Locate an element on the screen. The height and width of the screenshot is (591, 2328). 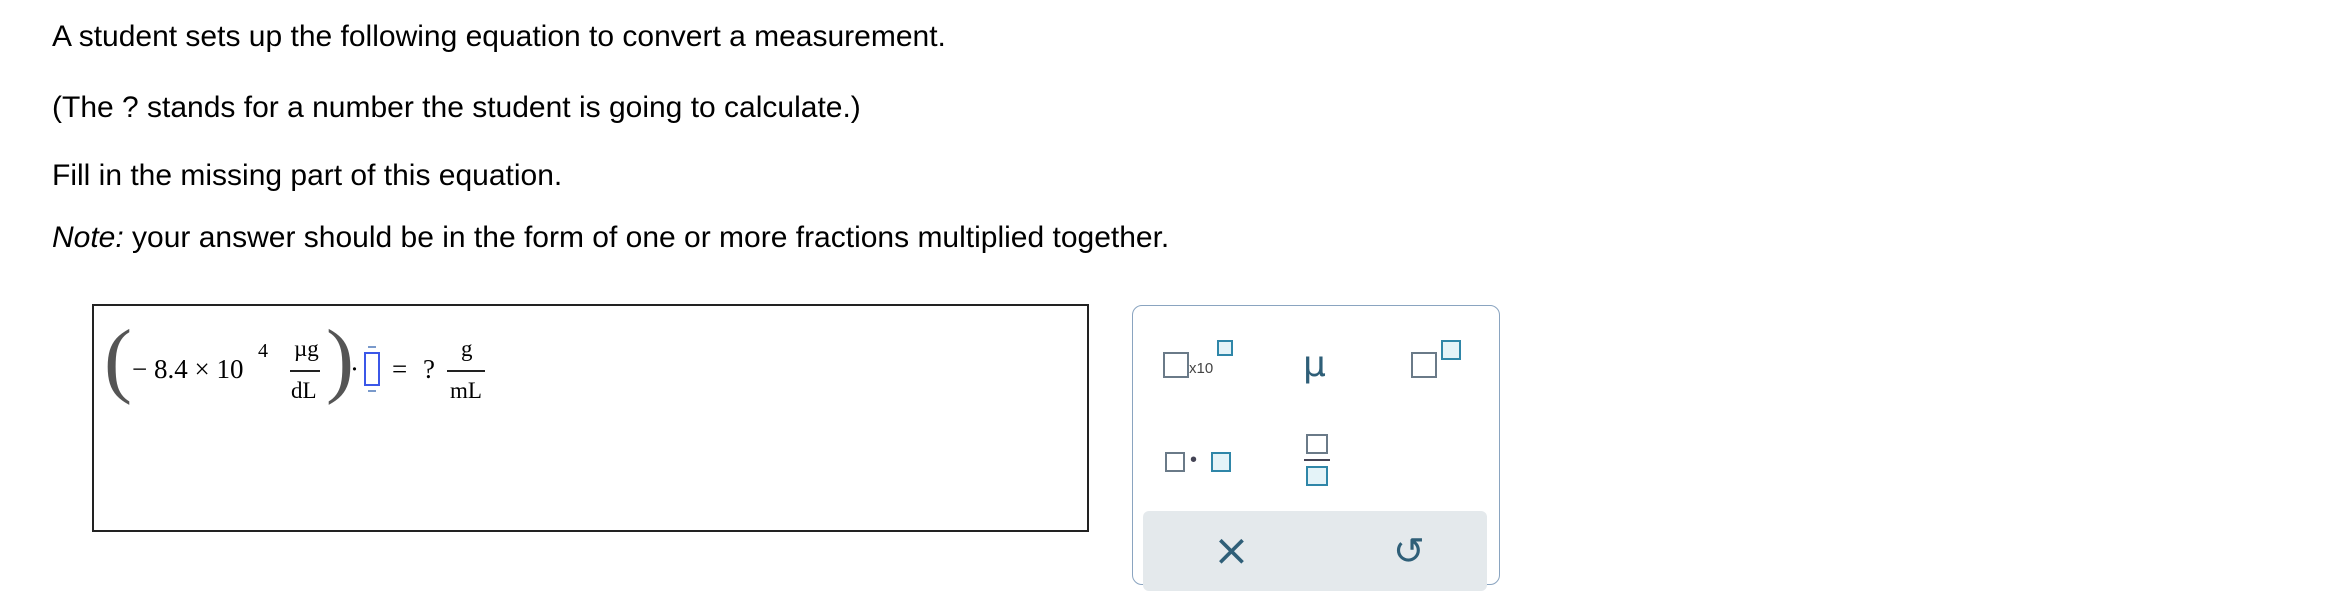
fraction-button is located at coordinates (1317, 462).